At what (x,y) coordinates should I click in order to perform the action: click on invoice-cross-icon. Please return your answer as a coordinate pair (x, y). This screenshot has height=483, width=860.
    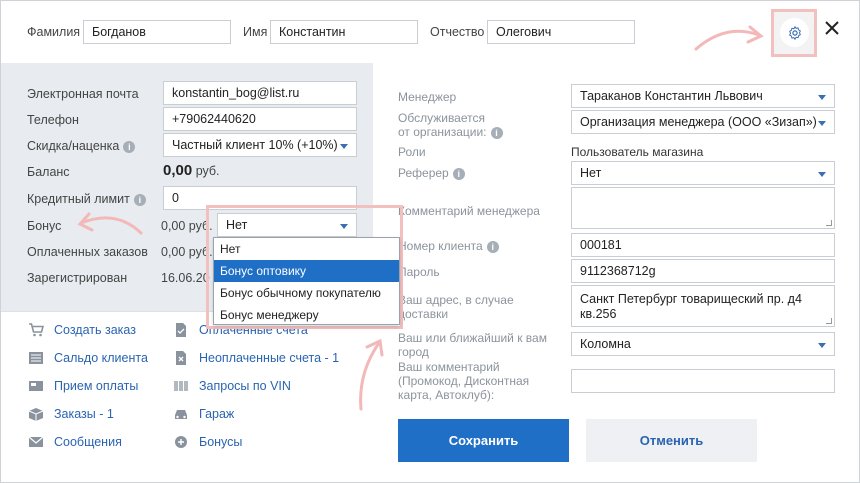
    Looking at the image, I should click on (181, 358).